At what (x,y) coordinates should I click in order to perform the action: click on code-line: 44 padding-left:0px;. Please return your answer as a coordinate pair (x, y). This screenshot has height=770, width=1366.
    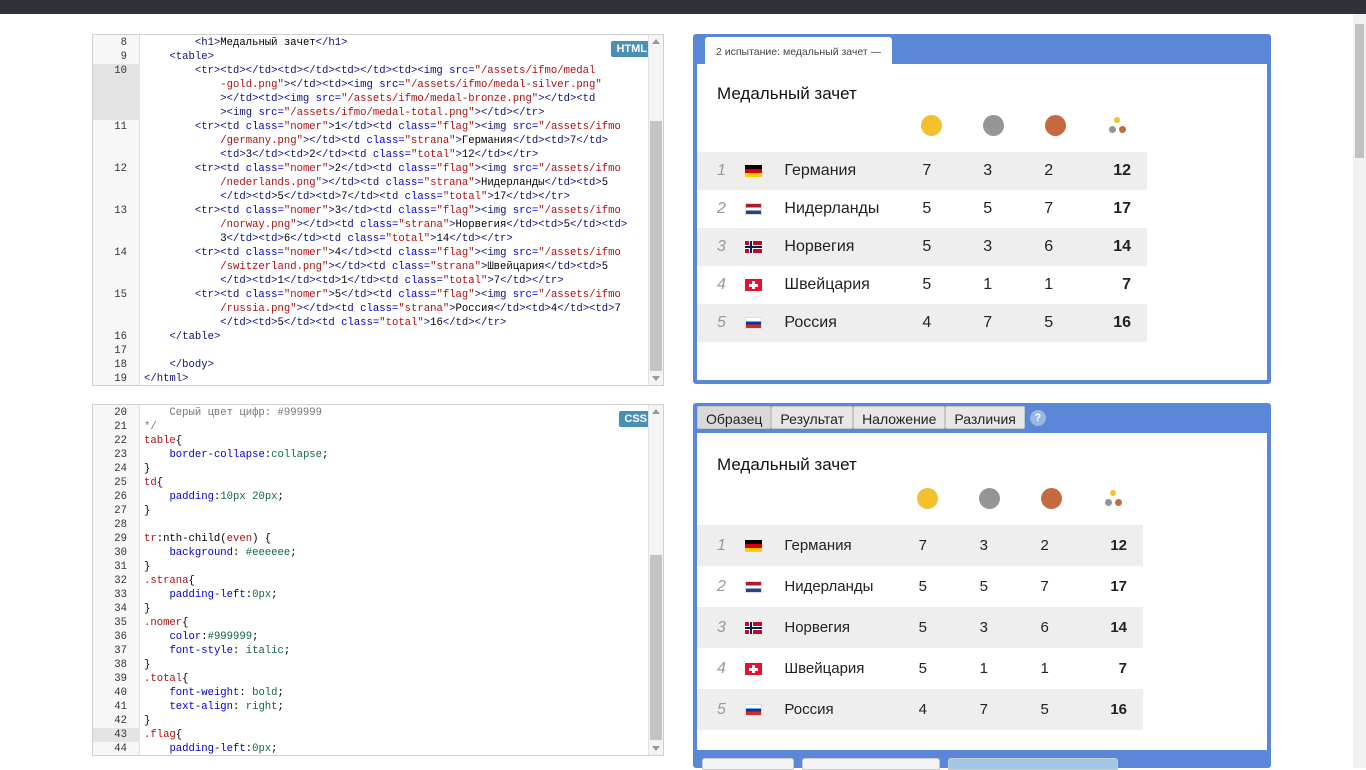
    Looking at the image, I should click on (371, 748).